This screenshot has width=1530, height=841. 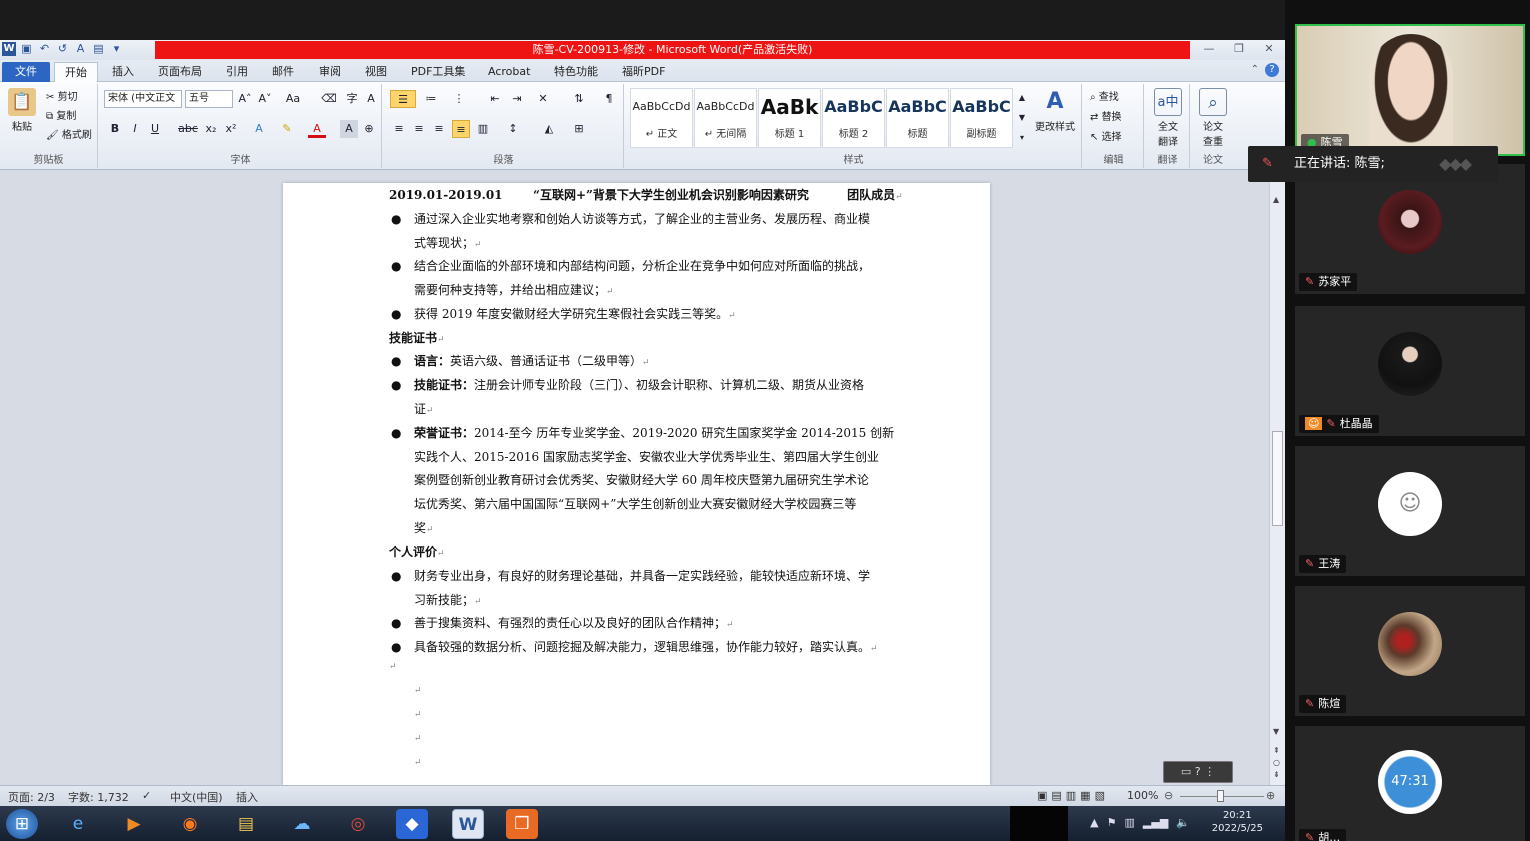 What do you see at coordinates (461, 129) in the screenshot?
I see `justify-icon: ≡` at bounding box center [461, 129].